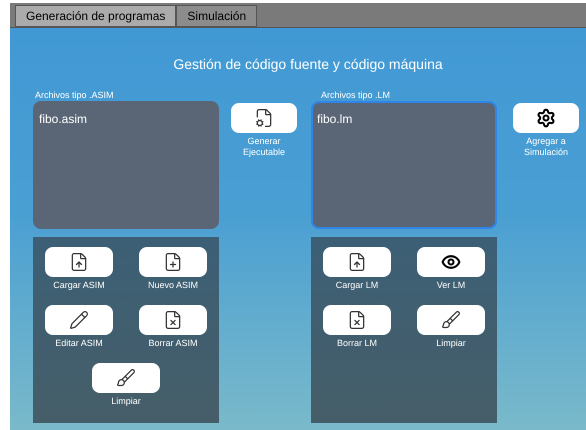 Image resolution: width=586 pixels, height=430 pixels. I want to click on file-list-item: fibo.lm, so click(404, 119).